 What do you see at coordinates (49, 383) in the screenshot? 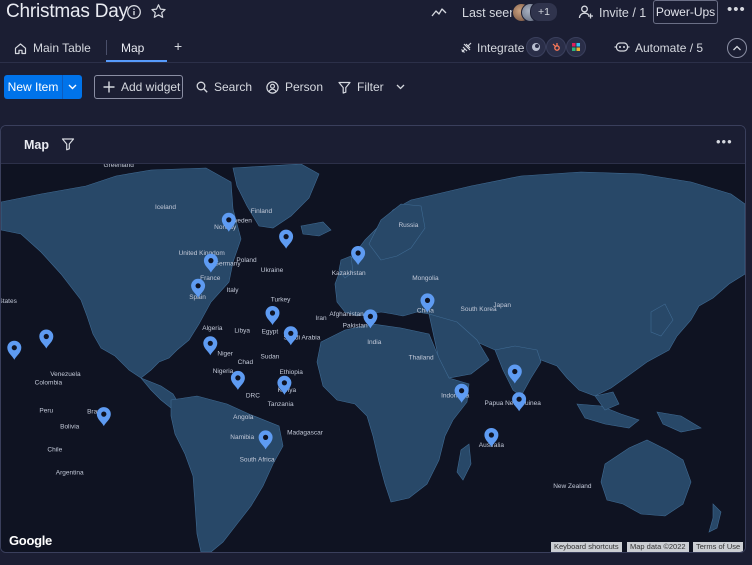
I see `map-label: Colombia` at bounding box center [49, 383].